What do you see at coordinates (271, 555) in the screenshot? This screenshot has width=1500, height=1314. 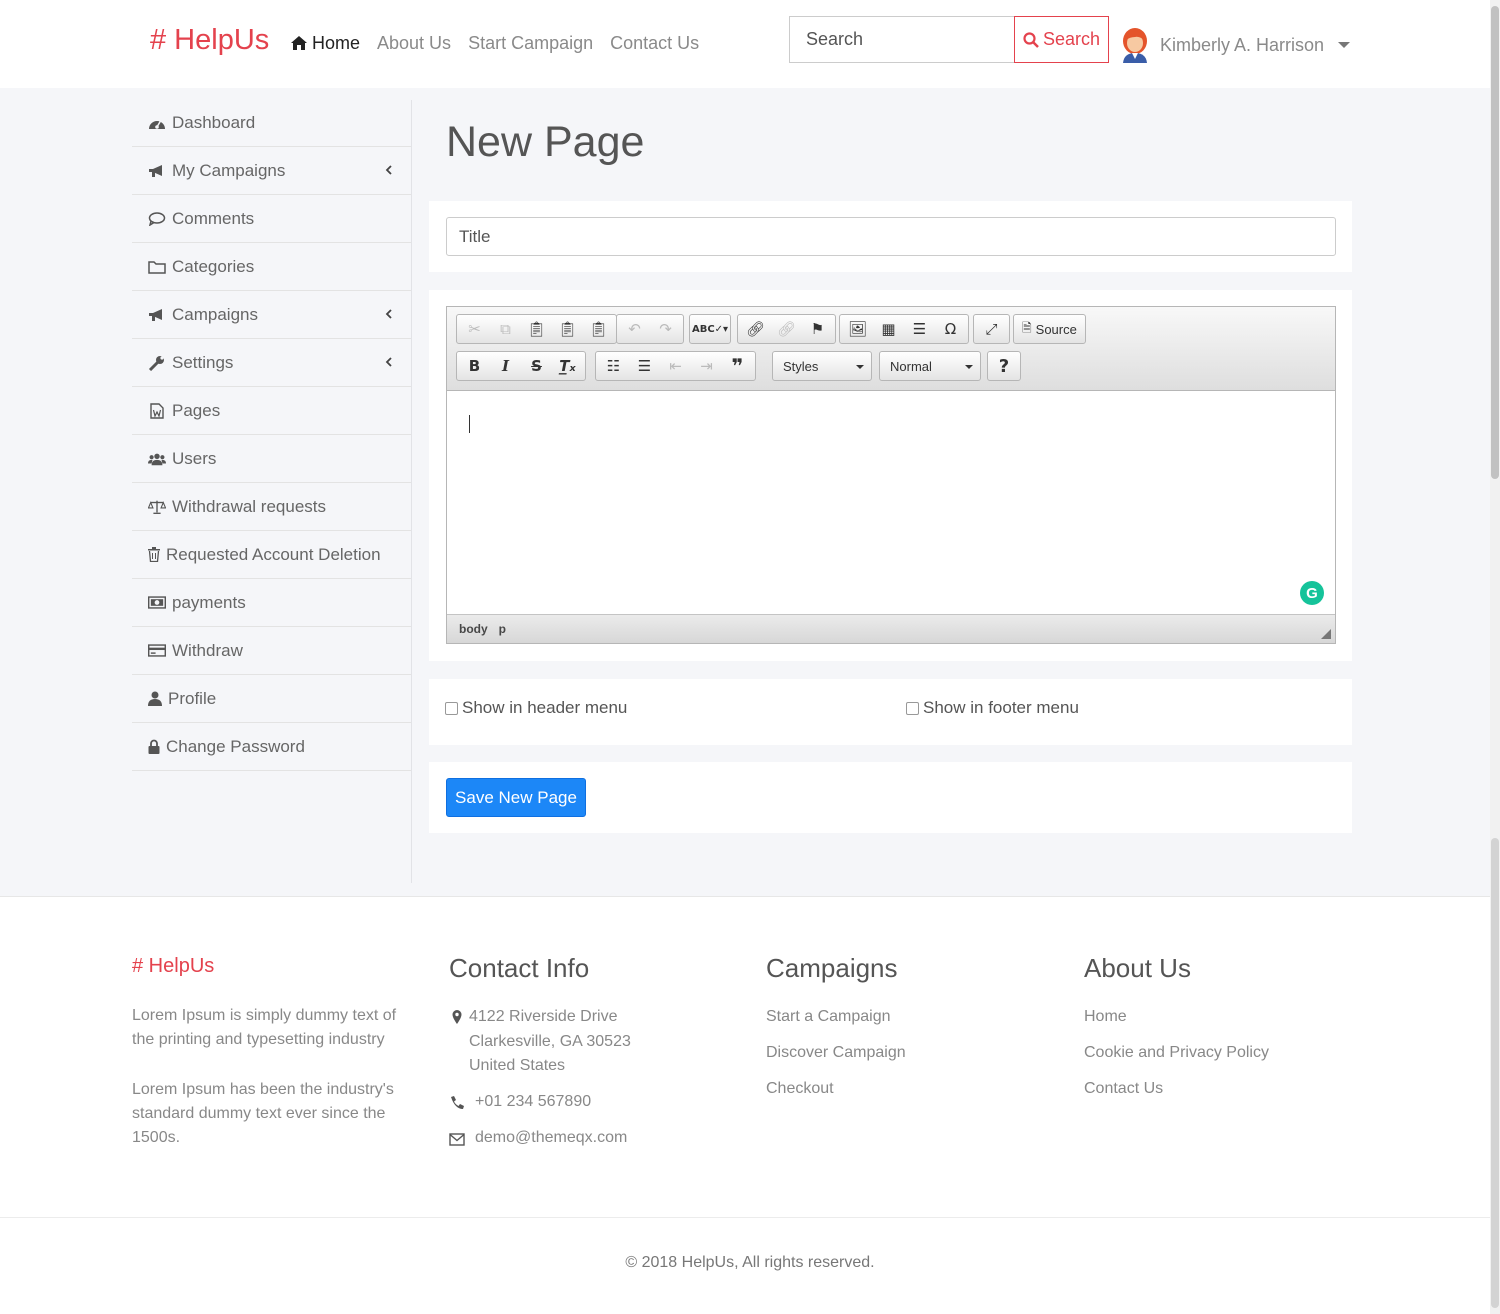 I see `sidebar-item-account-deletion: Requested Account Deletion` at bounding box center [271, 555].